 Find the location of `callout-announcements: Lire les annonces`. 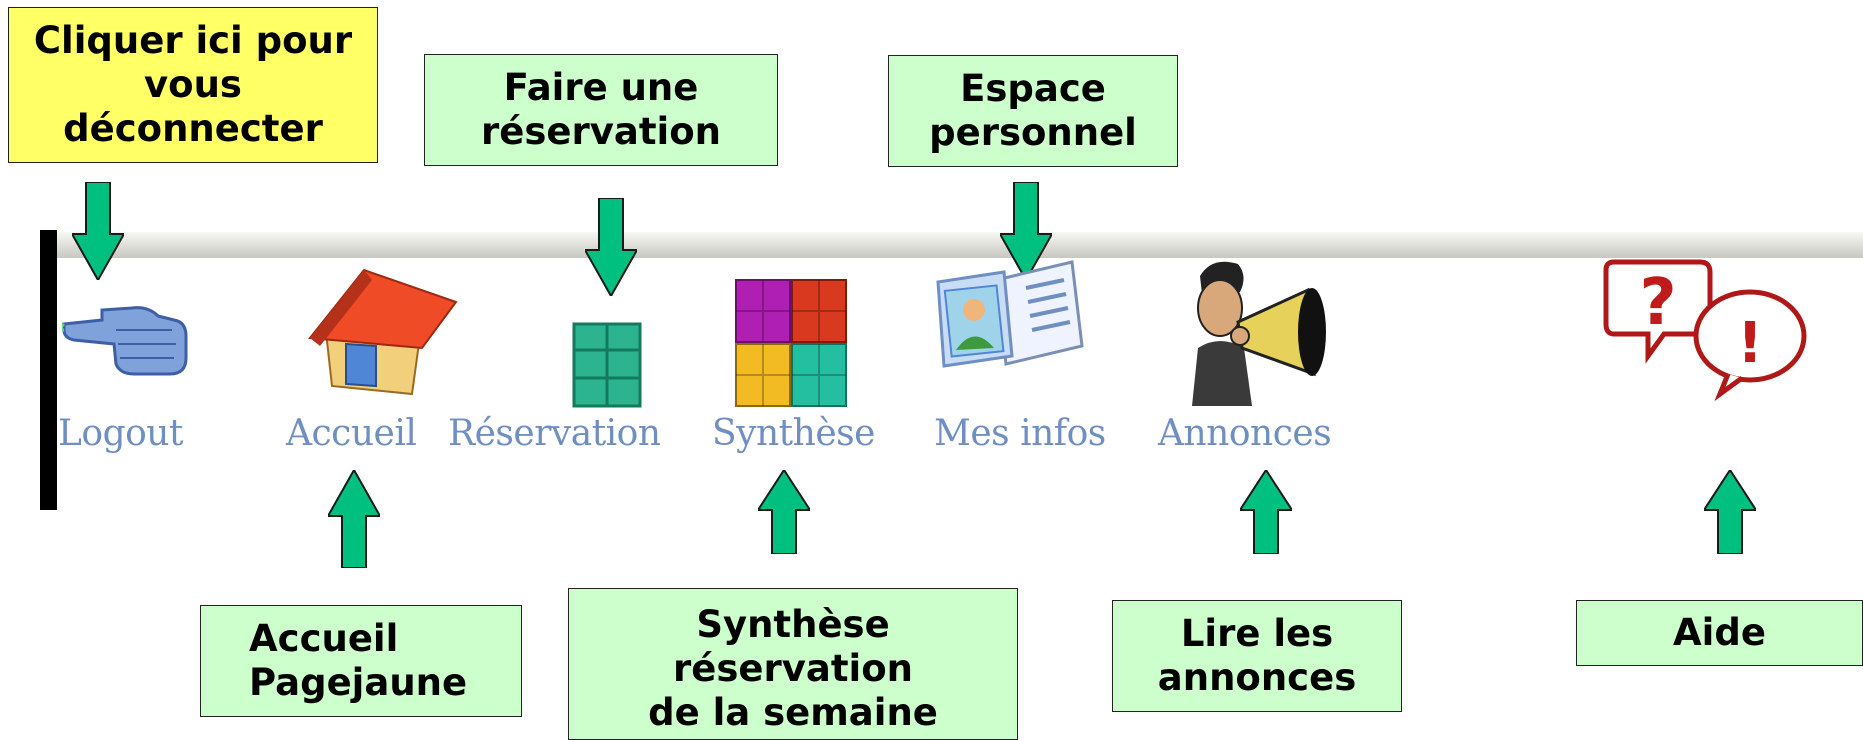

callout-announcements: Lire les annonces is located at coordinates (1257, 656).